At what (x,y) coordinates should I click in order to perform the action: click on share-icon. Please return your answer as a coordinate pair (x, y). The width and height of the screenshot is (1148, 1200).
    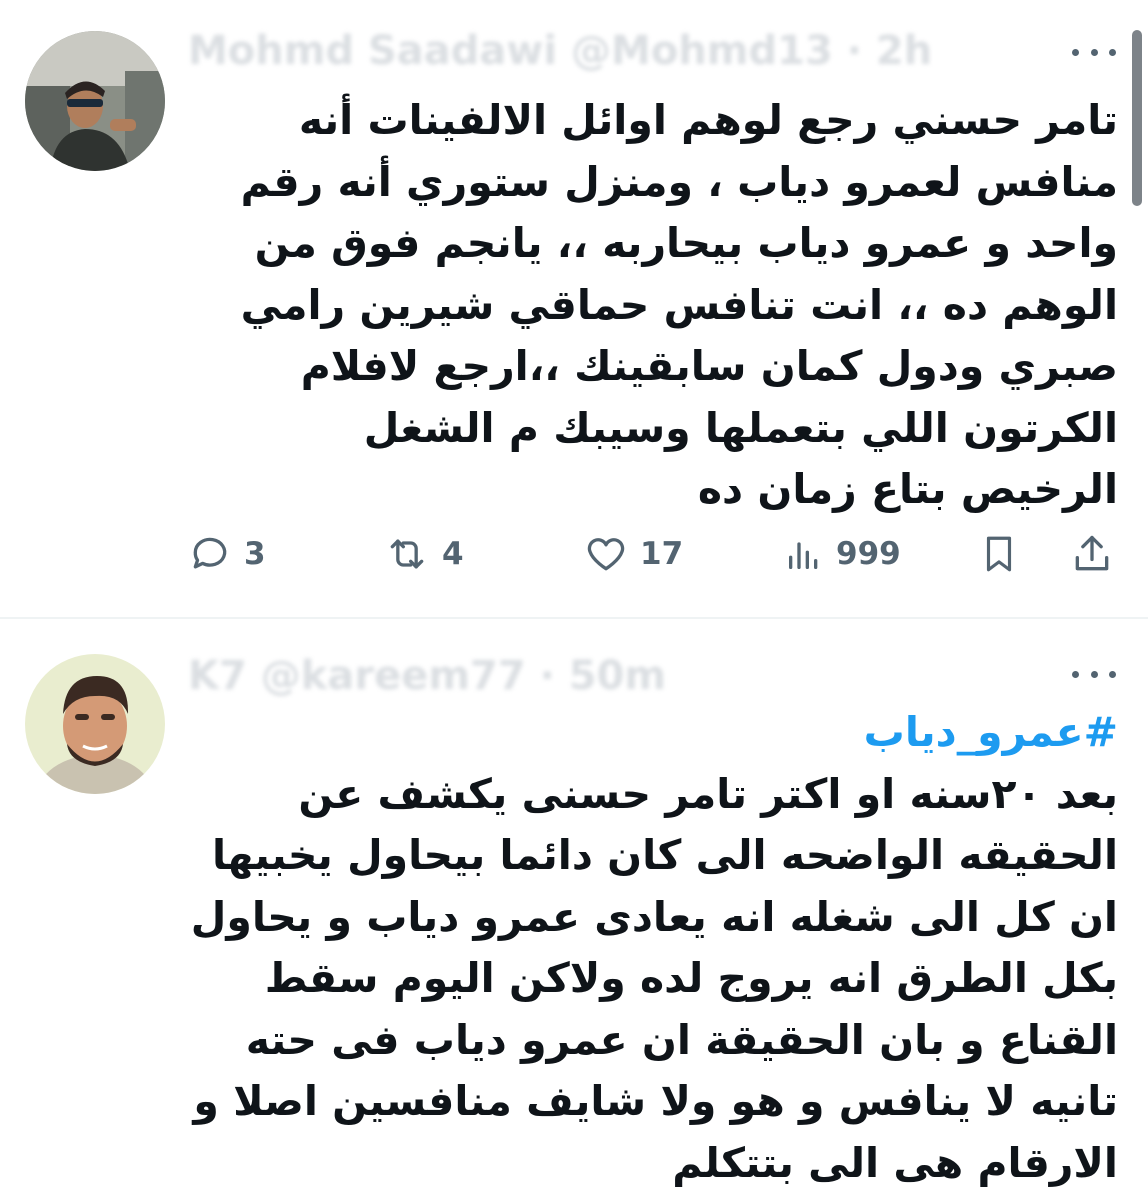
    Looking at the image, I should click on (1092, 553).